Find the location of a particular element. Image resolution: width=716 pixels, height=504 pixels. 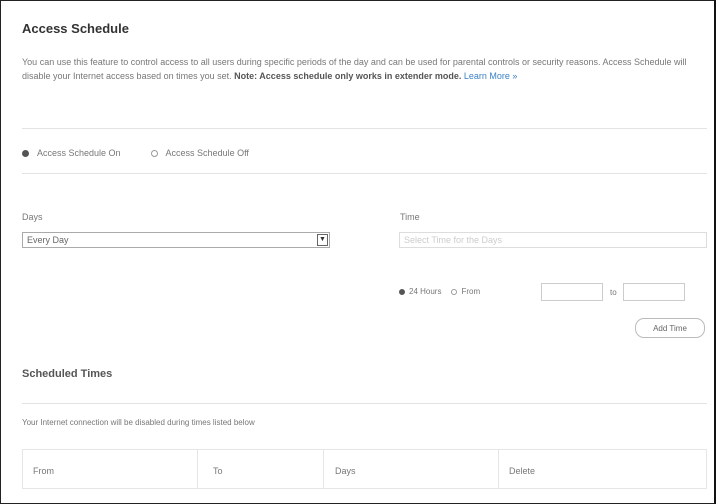

days-select: Every Day ▼ is located at coordinates (176, 240).